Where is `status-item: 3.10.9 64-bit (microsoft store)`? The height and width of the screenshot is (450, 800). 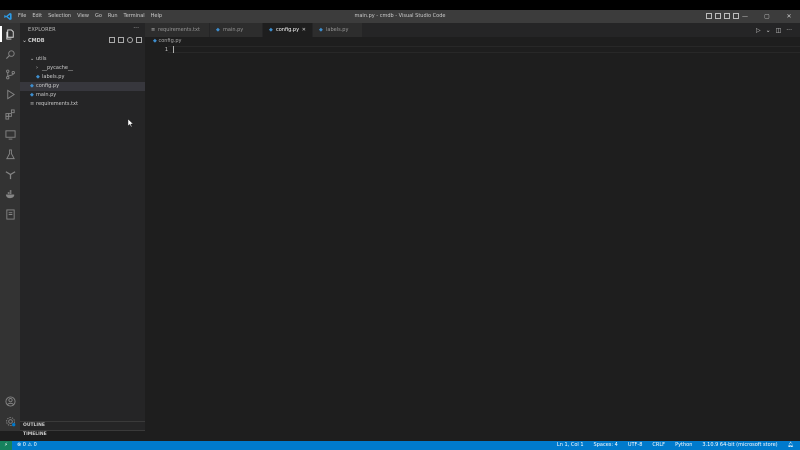
status-item: 3.10.9 64-bit (microsoft store) is located at coordinates (739, 445).